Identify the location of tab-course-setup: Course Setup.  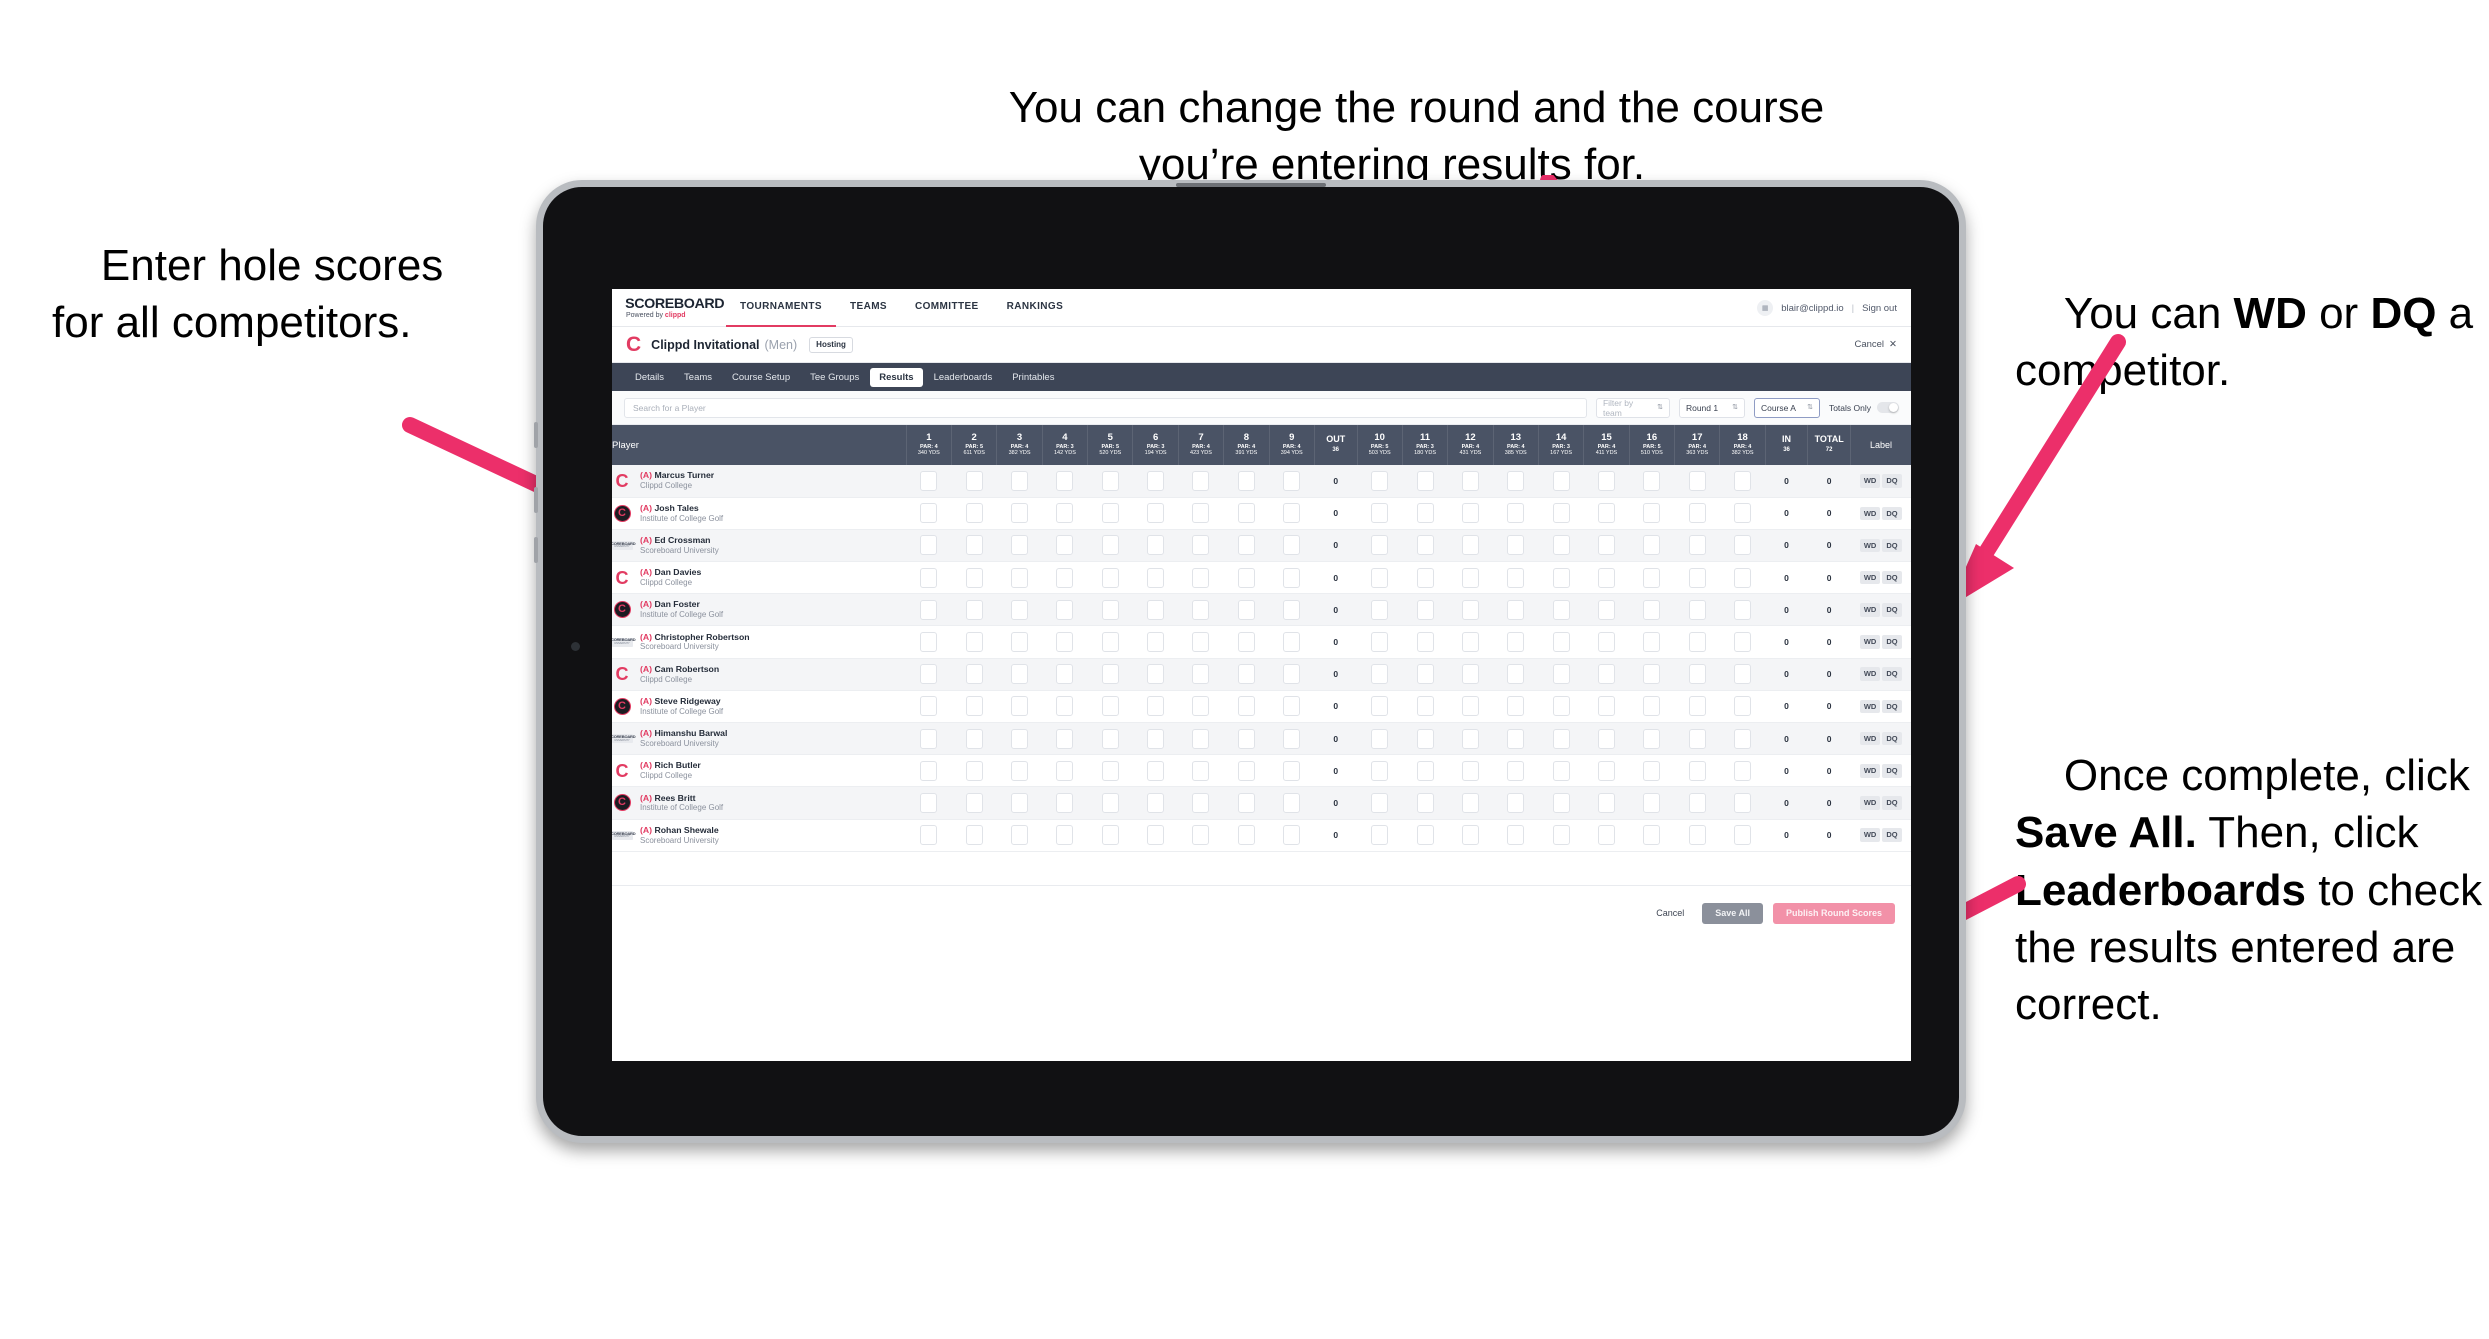
(761, 377).